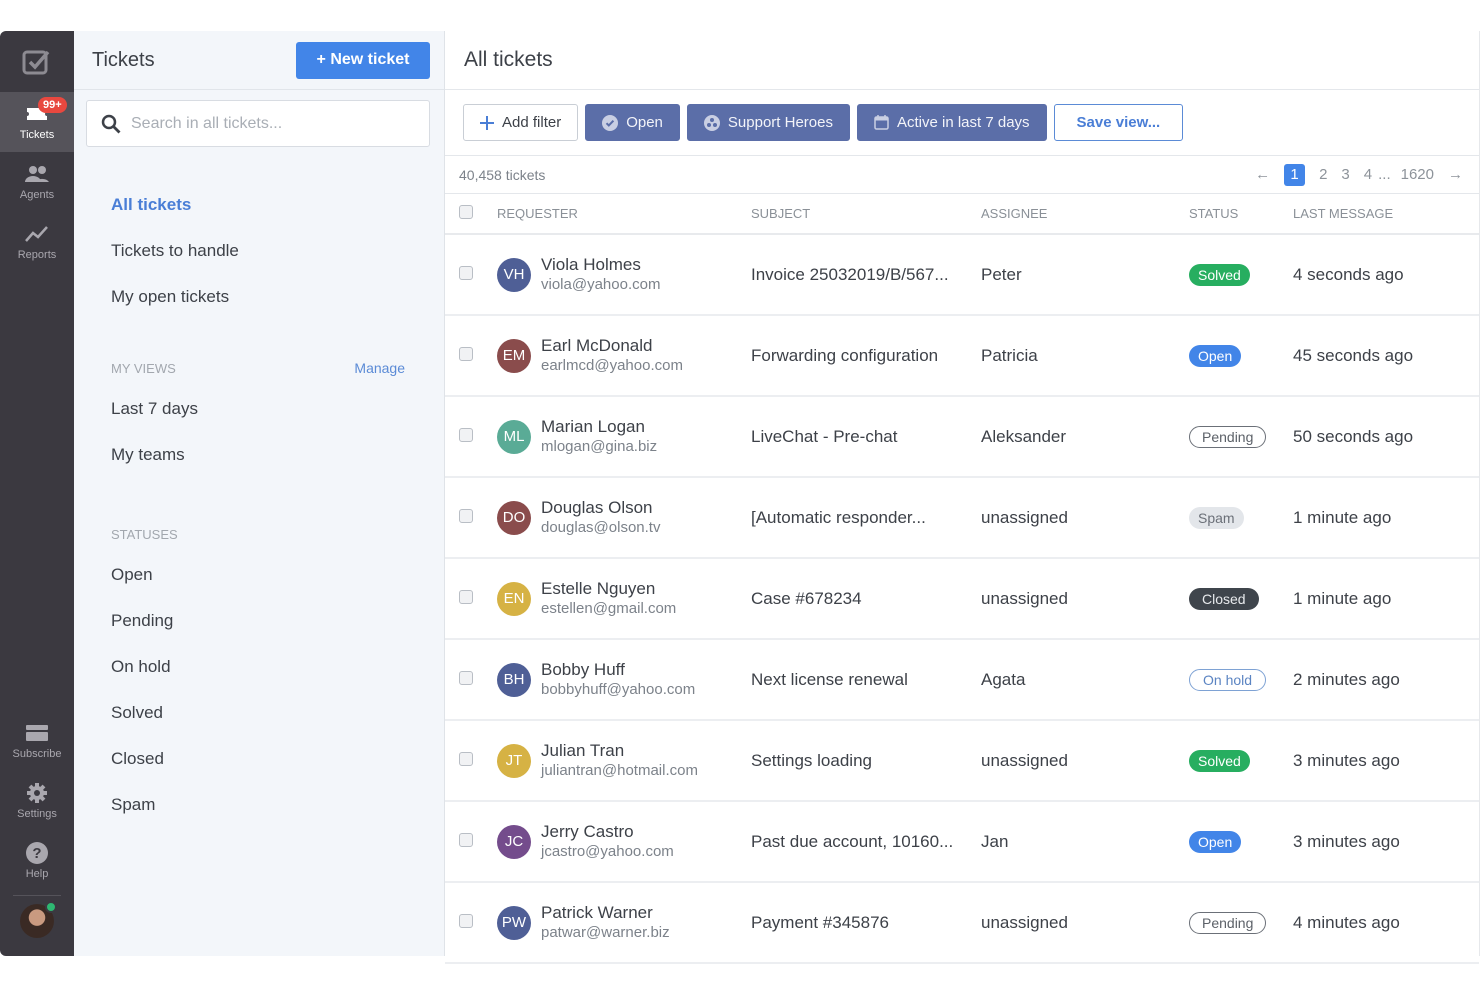 This screenshot has width=1480, height=987. I want to click on sidebar-item-last-7-days: Last 7 days, so click(258, 409).